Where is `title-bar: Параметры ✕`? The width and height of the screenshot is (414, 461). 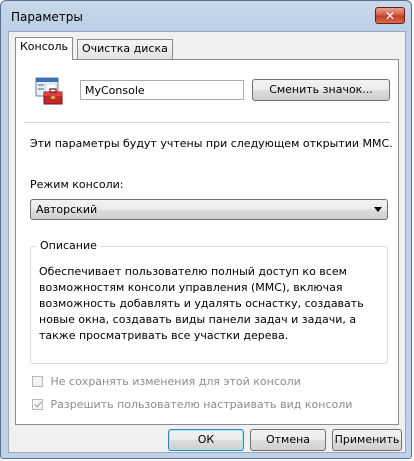 title-bar: Параметры ✕ is located at coordinates (206, 17).